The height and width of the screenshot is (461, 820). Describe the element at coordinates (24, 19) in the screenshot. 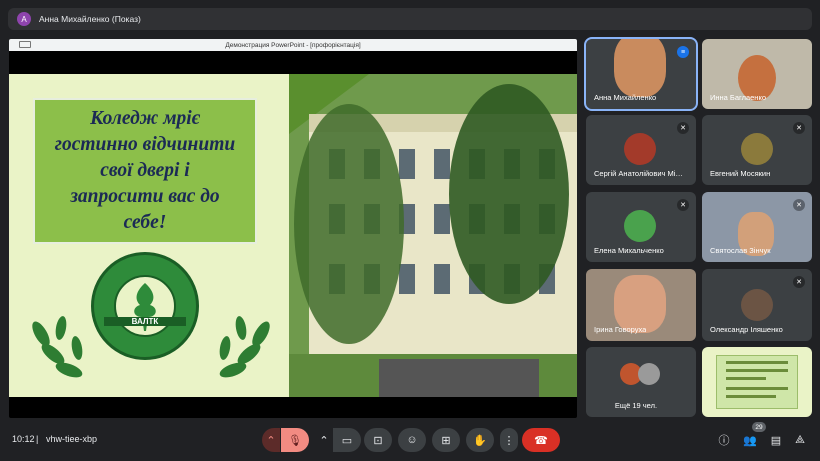

I see `avatar: А` at that location.